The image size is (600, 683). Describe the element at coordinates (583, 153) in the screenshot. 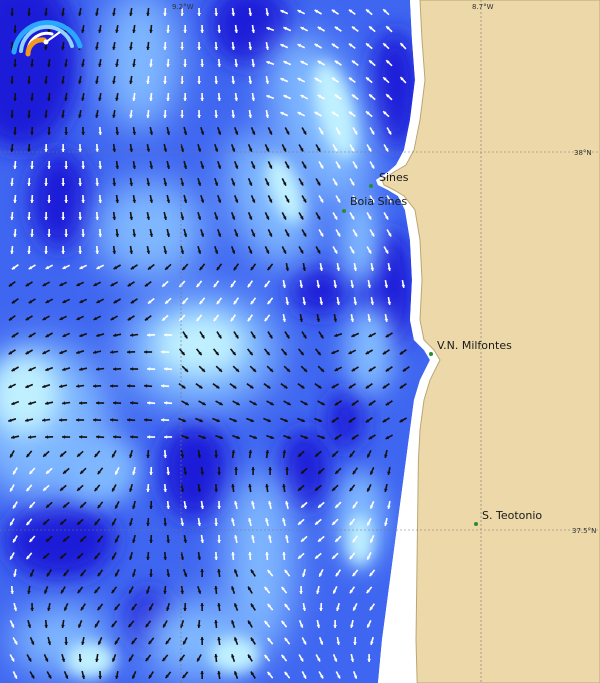

I see `grid-label-lat-38n: 38°N` at that location.